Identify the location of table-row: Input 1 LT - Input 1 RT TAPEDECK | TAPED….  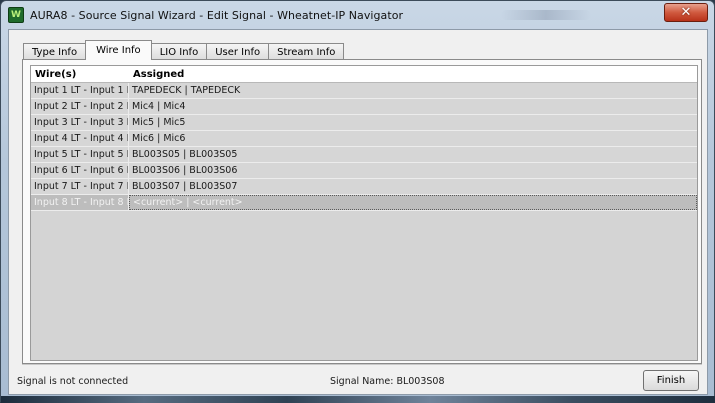
(364, 91).